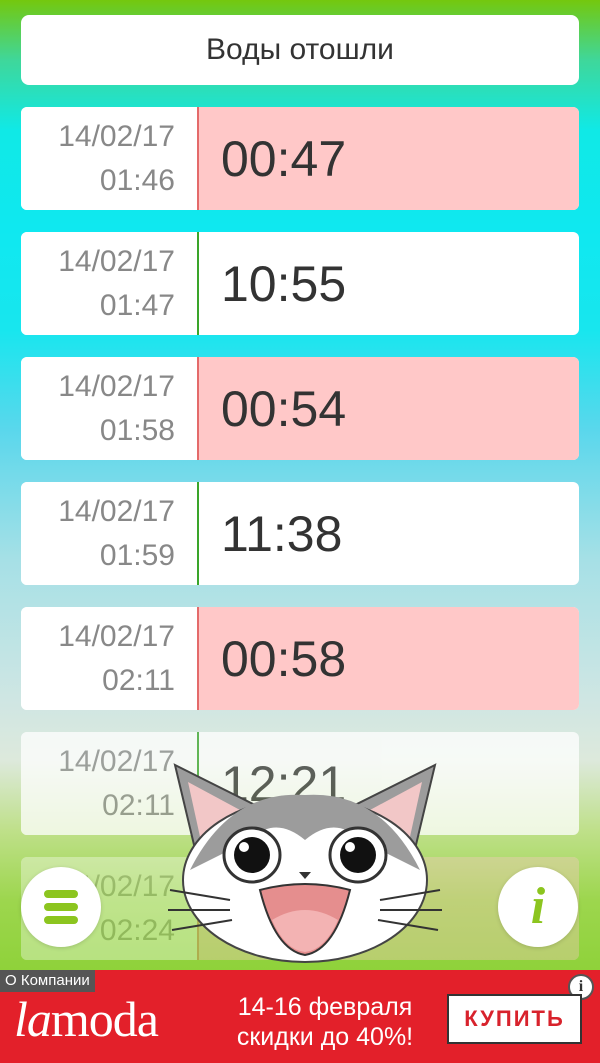 The width and height of the screenshot is (600, 1063). I want to click on row-duration: 00:58, so click(388, 658).